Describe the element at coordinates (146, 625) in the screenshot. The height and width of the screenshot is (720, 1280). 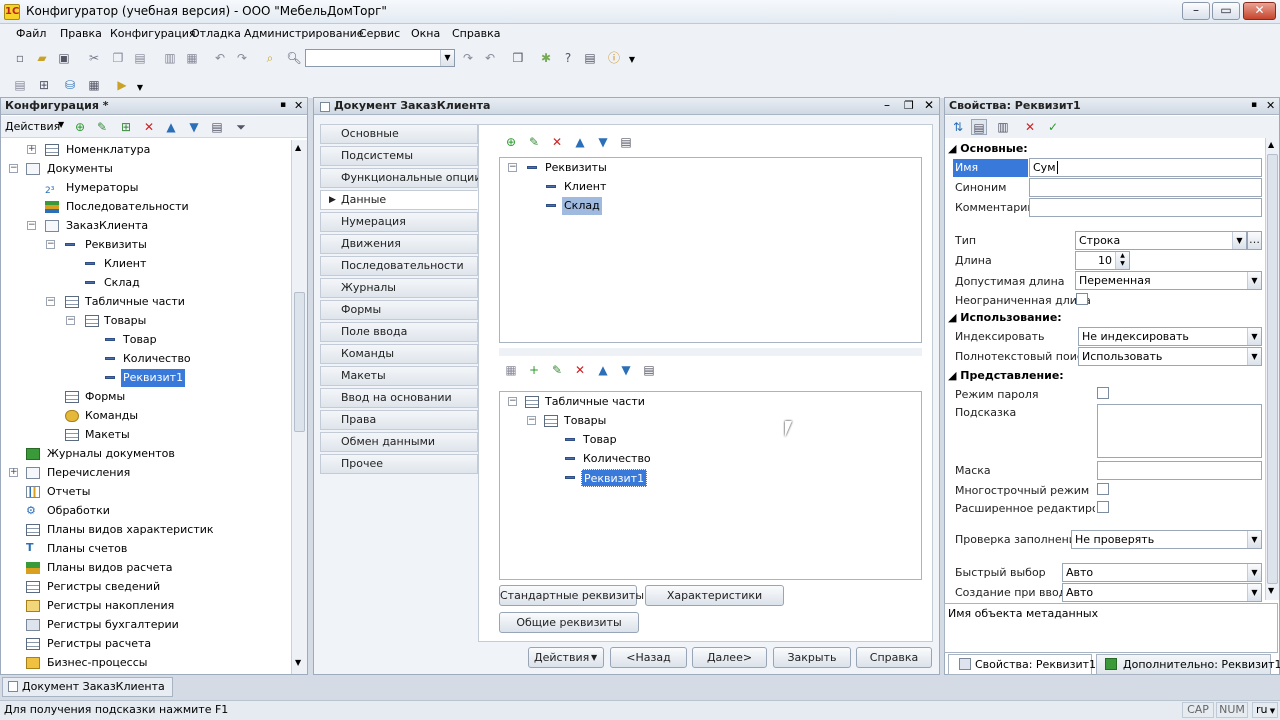
I see `tree-item: Регистры бухгалтерии` at that location.